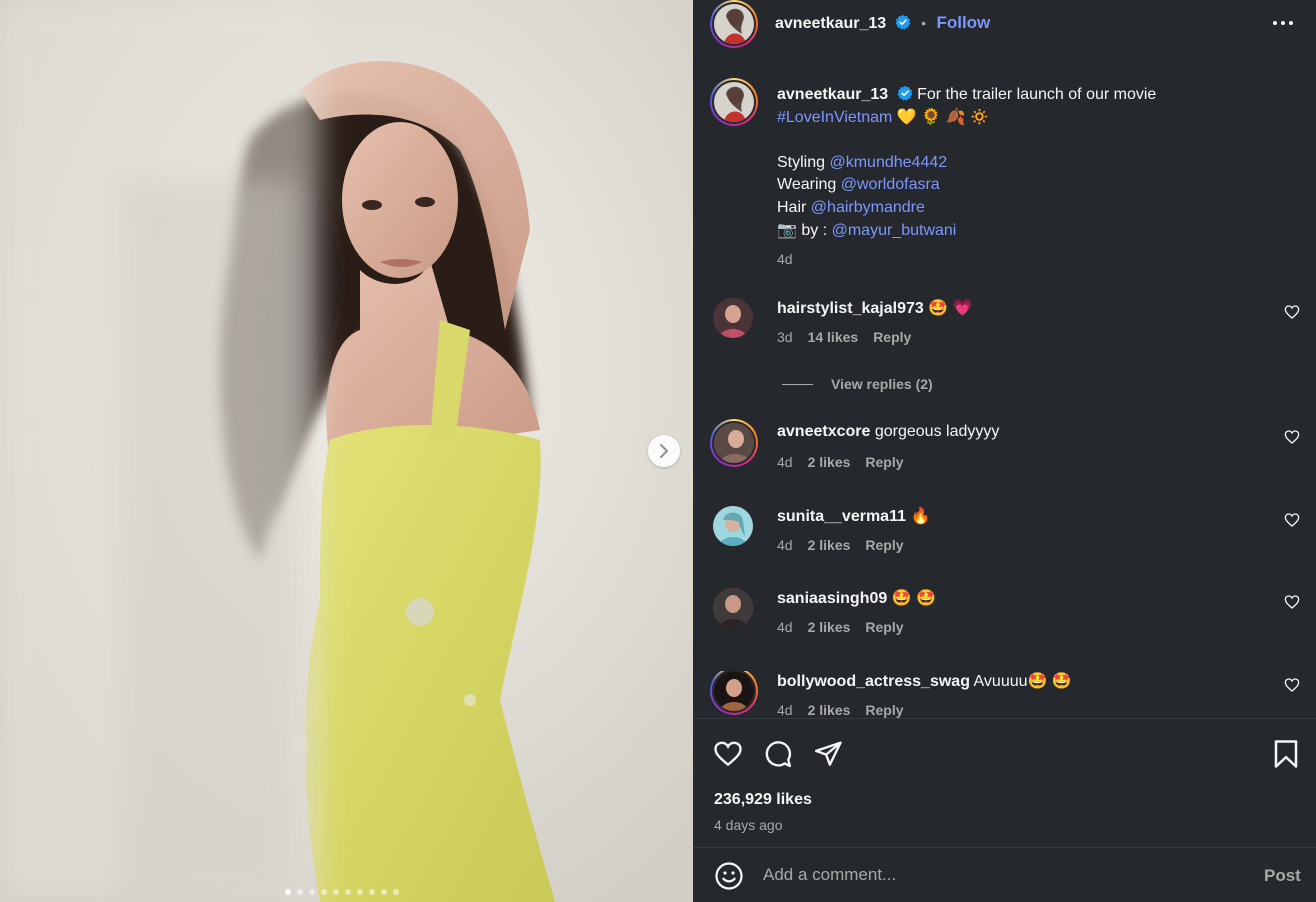 The image size is (1316, 902). What do you see at coordinates (841, 516) in the screenshot?
I see `commenter-username: sunita__verma11` at bounding box center [841, 516].